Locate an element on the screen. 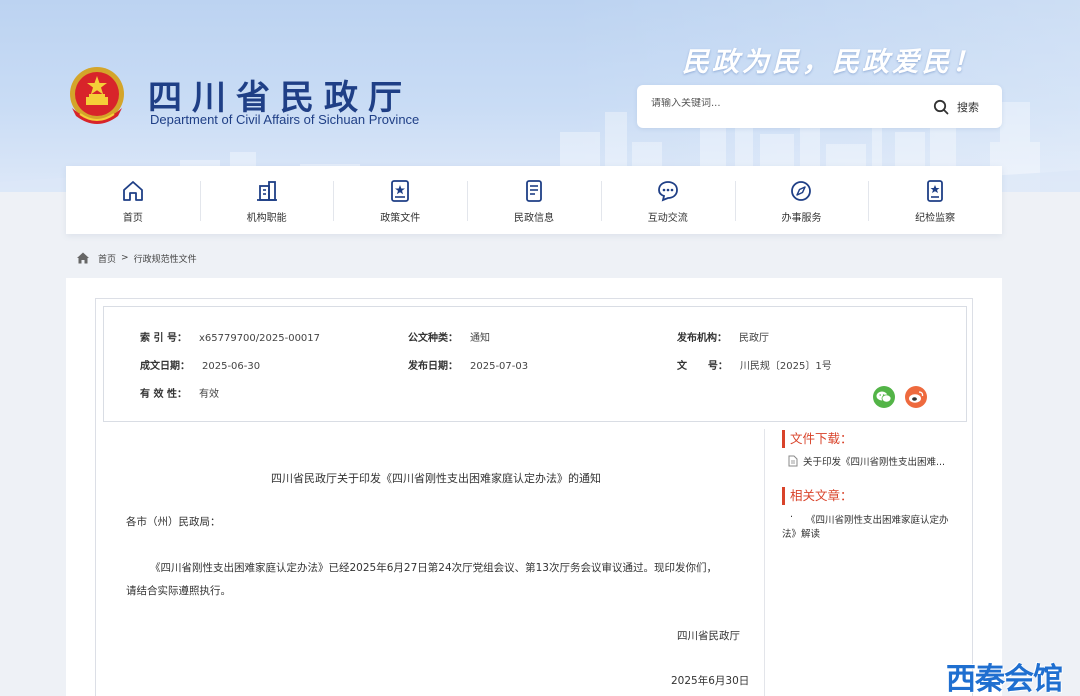 This screenshot has height=696, width=1080. related-articles-title: 相关文章： is located at coordinates (817, 496).